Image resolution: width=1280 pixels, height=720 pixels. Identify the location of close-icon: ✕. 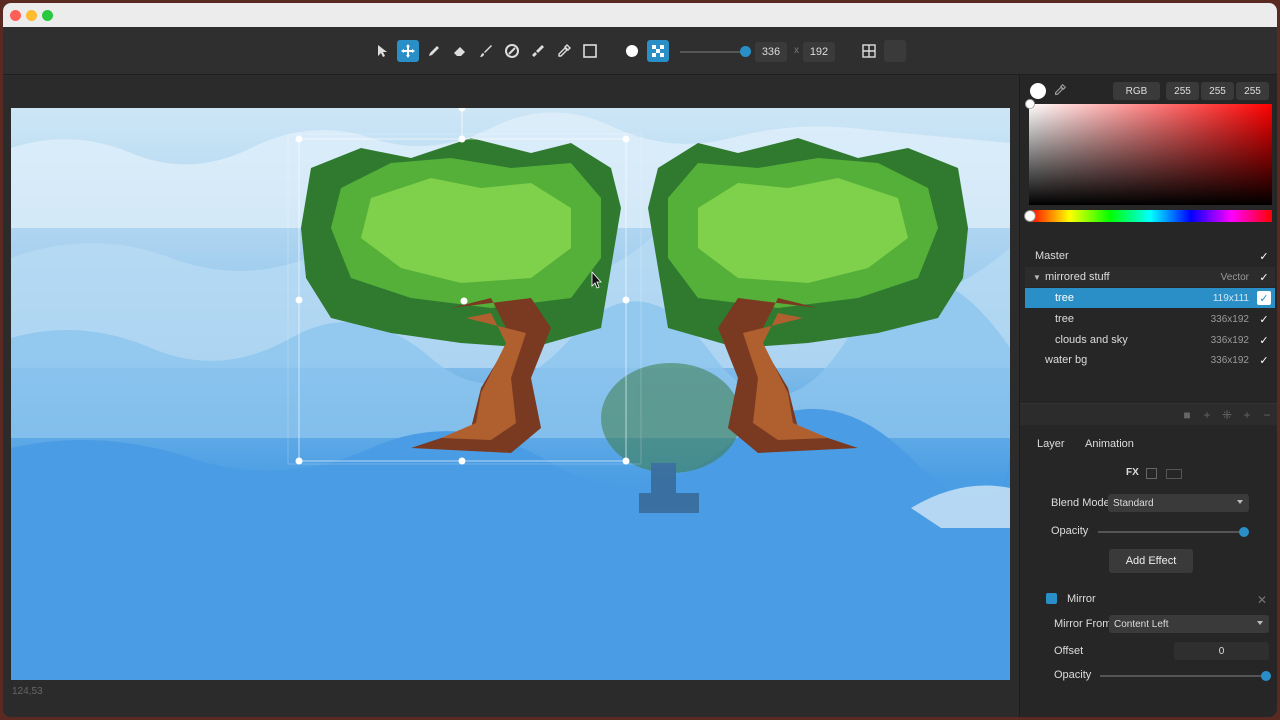
(1262, 600).